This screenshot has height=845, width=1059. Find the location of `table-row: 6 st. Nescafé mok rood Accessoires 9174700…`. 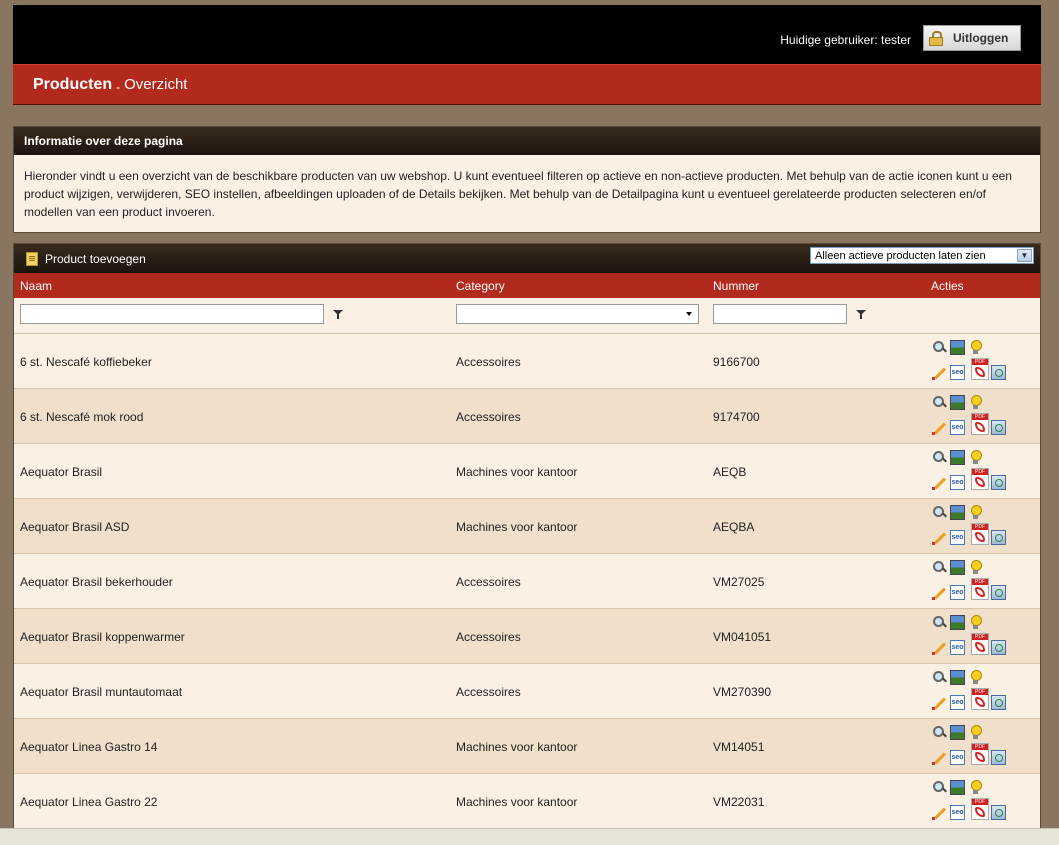

table-row: 6 st. Nescafé mok rood Accessoires 9174700… is located at coordinates (527, 416).